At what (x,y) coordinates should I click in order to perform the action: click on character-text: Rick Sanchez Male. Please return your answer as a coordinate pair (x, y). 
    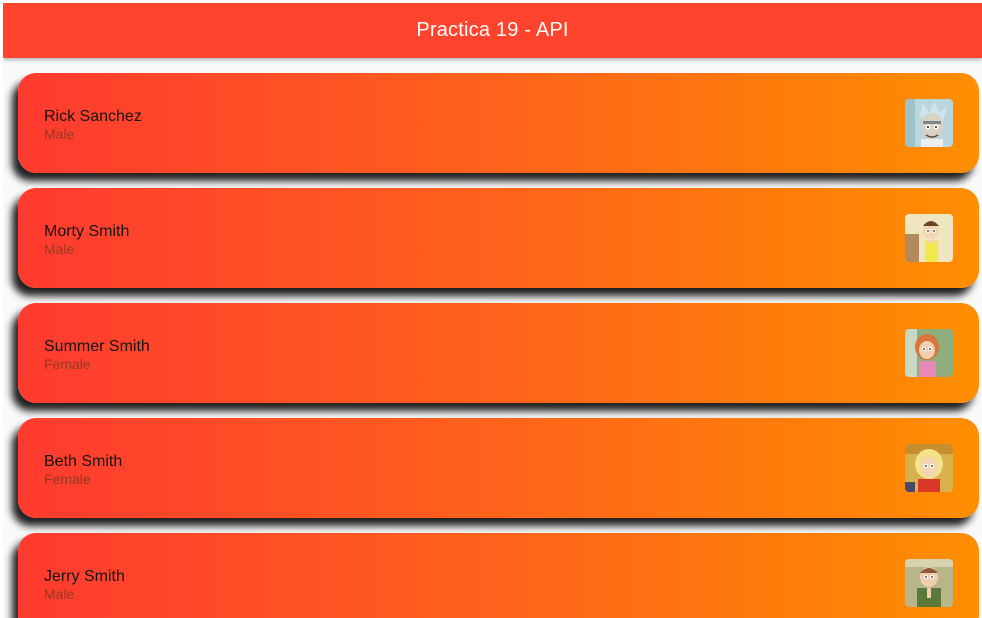
    Looking at the image, I should click on (93, 125).